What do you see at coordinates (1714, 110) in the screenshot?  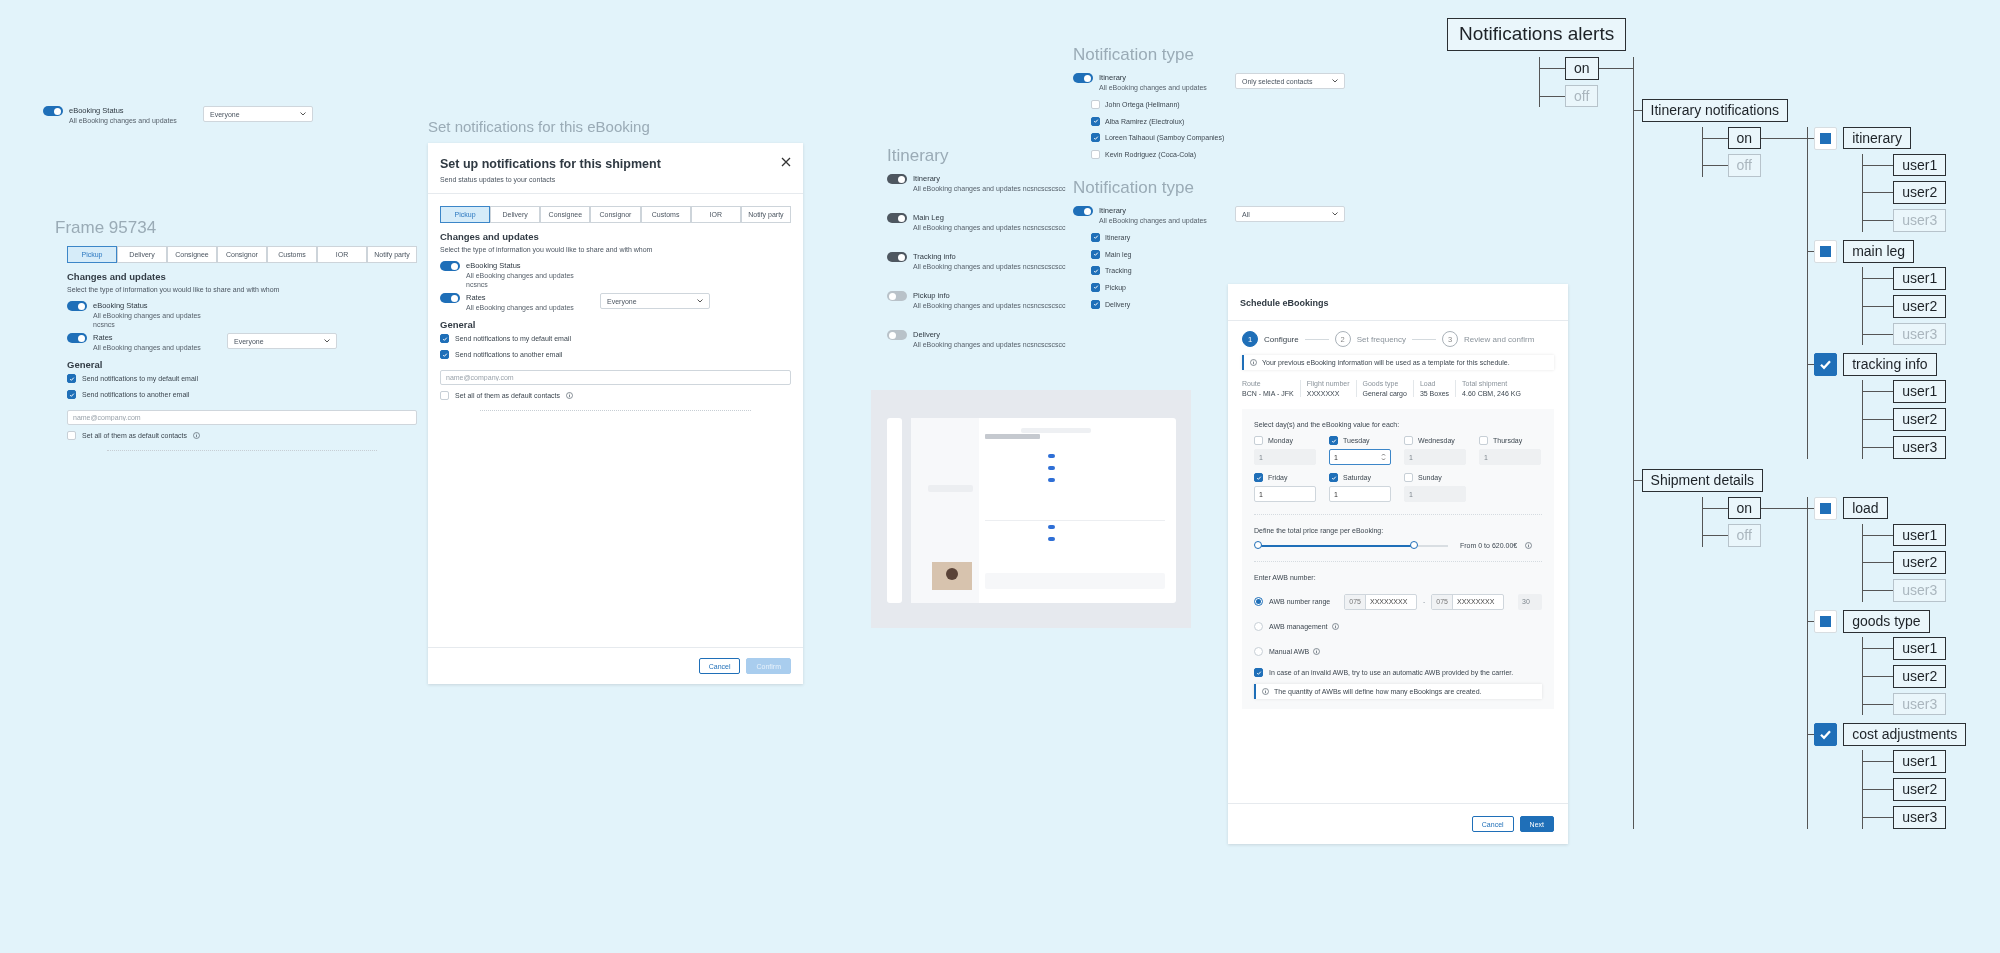 I see `tree-node: Itinerary notifications` at bounding box center [1714, 110].